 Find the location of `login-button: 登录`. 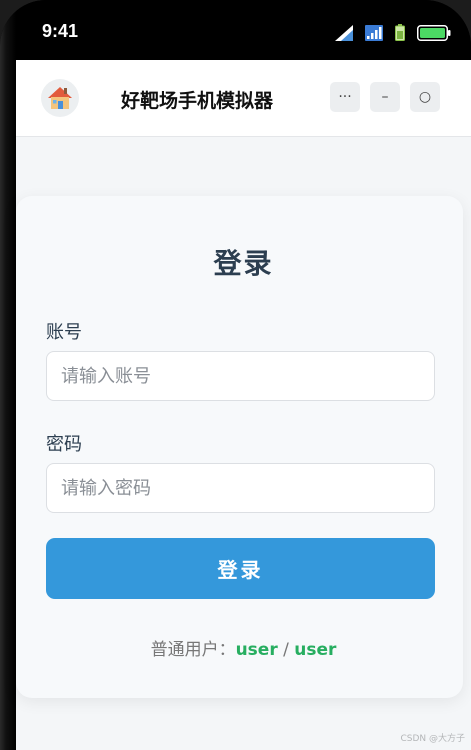

login-button: 登录 is located at coordinates (240, 568).